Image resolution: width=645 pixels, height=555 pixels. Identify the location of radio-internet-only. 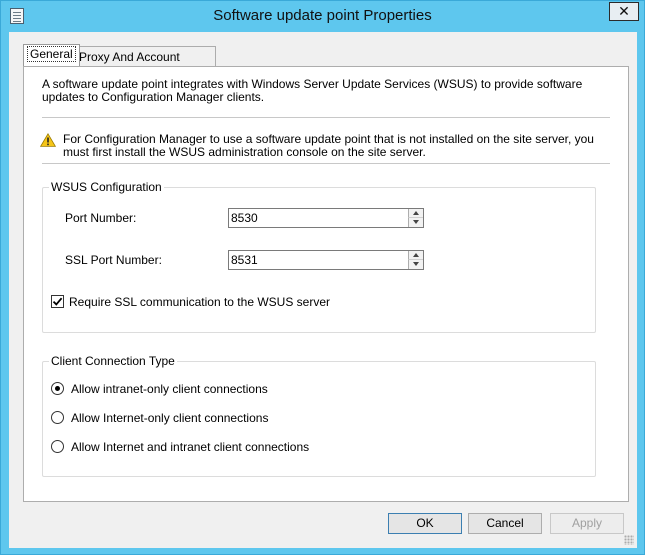
(57, 417).